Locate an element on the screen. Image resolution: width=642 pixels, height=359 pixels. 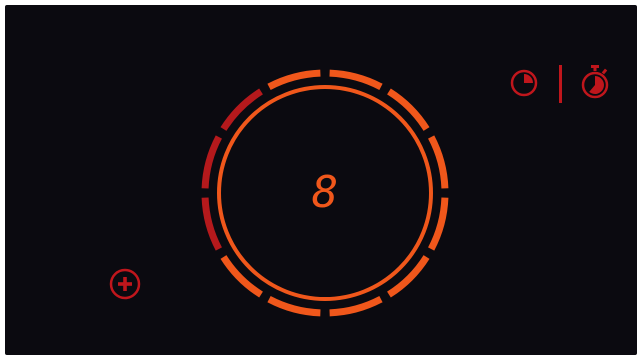
power-level-display: 8 is located at coordinates (325, 192).